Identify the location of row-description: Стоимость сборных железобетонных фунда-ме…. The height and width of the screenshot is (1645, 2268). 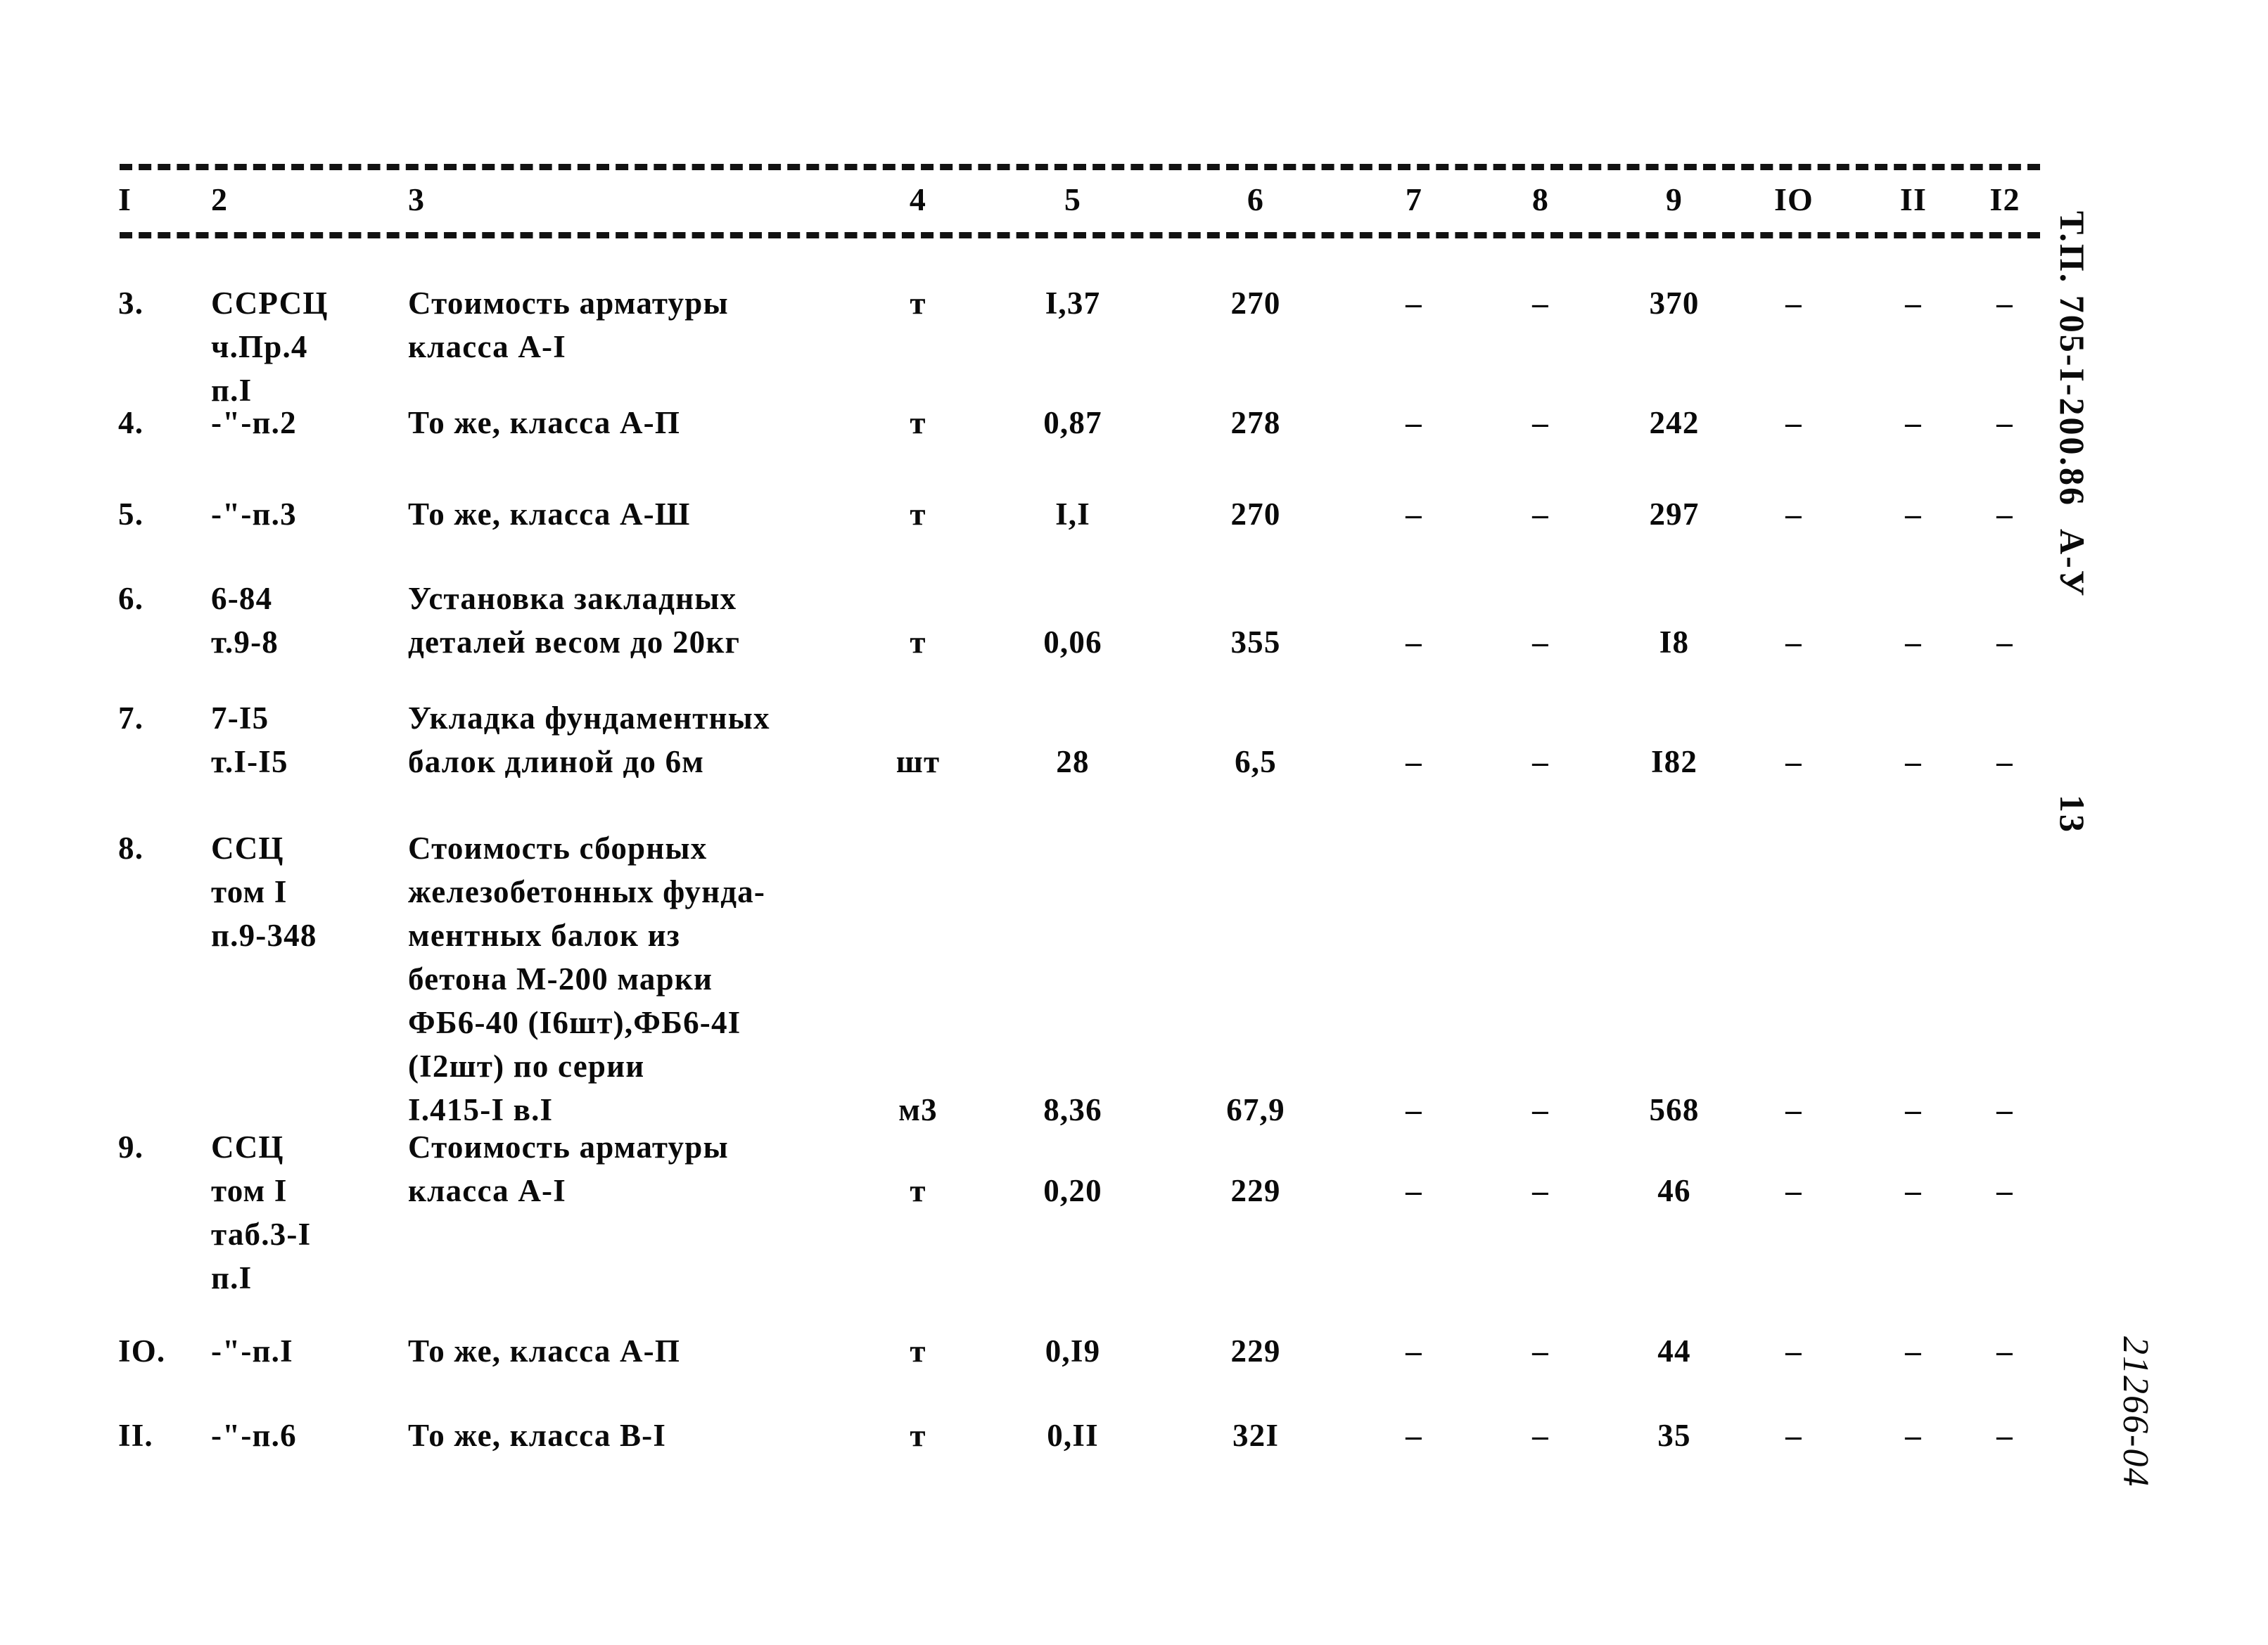
(587, 979).